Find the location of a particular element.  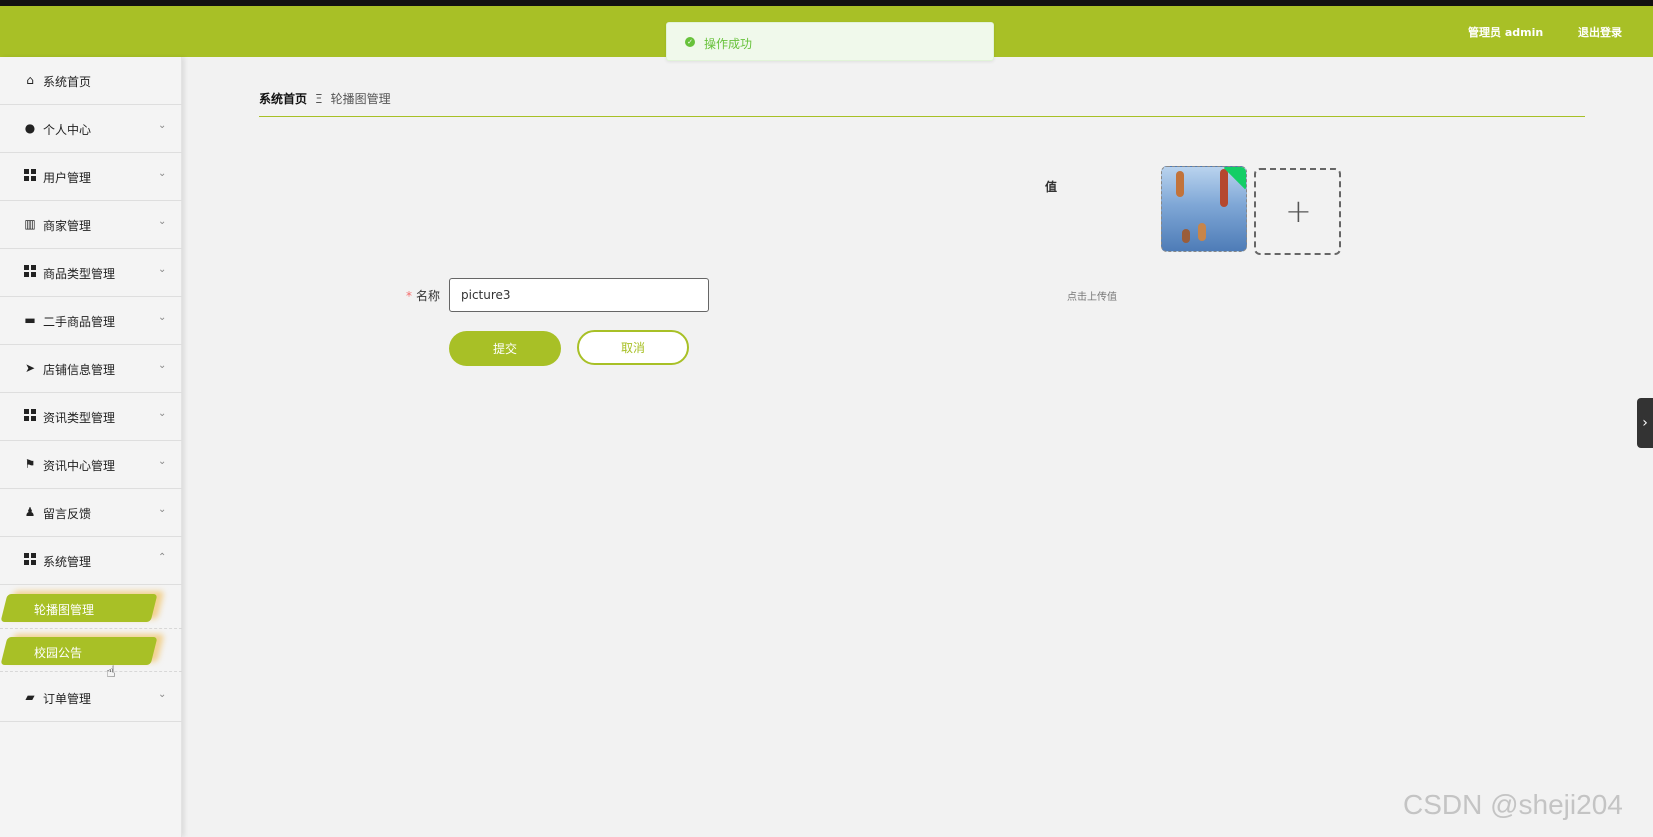

breadcrumb-divider is located at coordinates (922, 116).